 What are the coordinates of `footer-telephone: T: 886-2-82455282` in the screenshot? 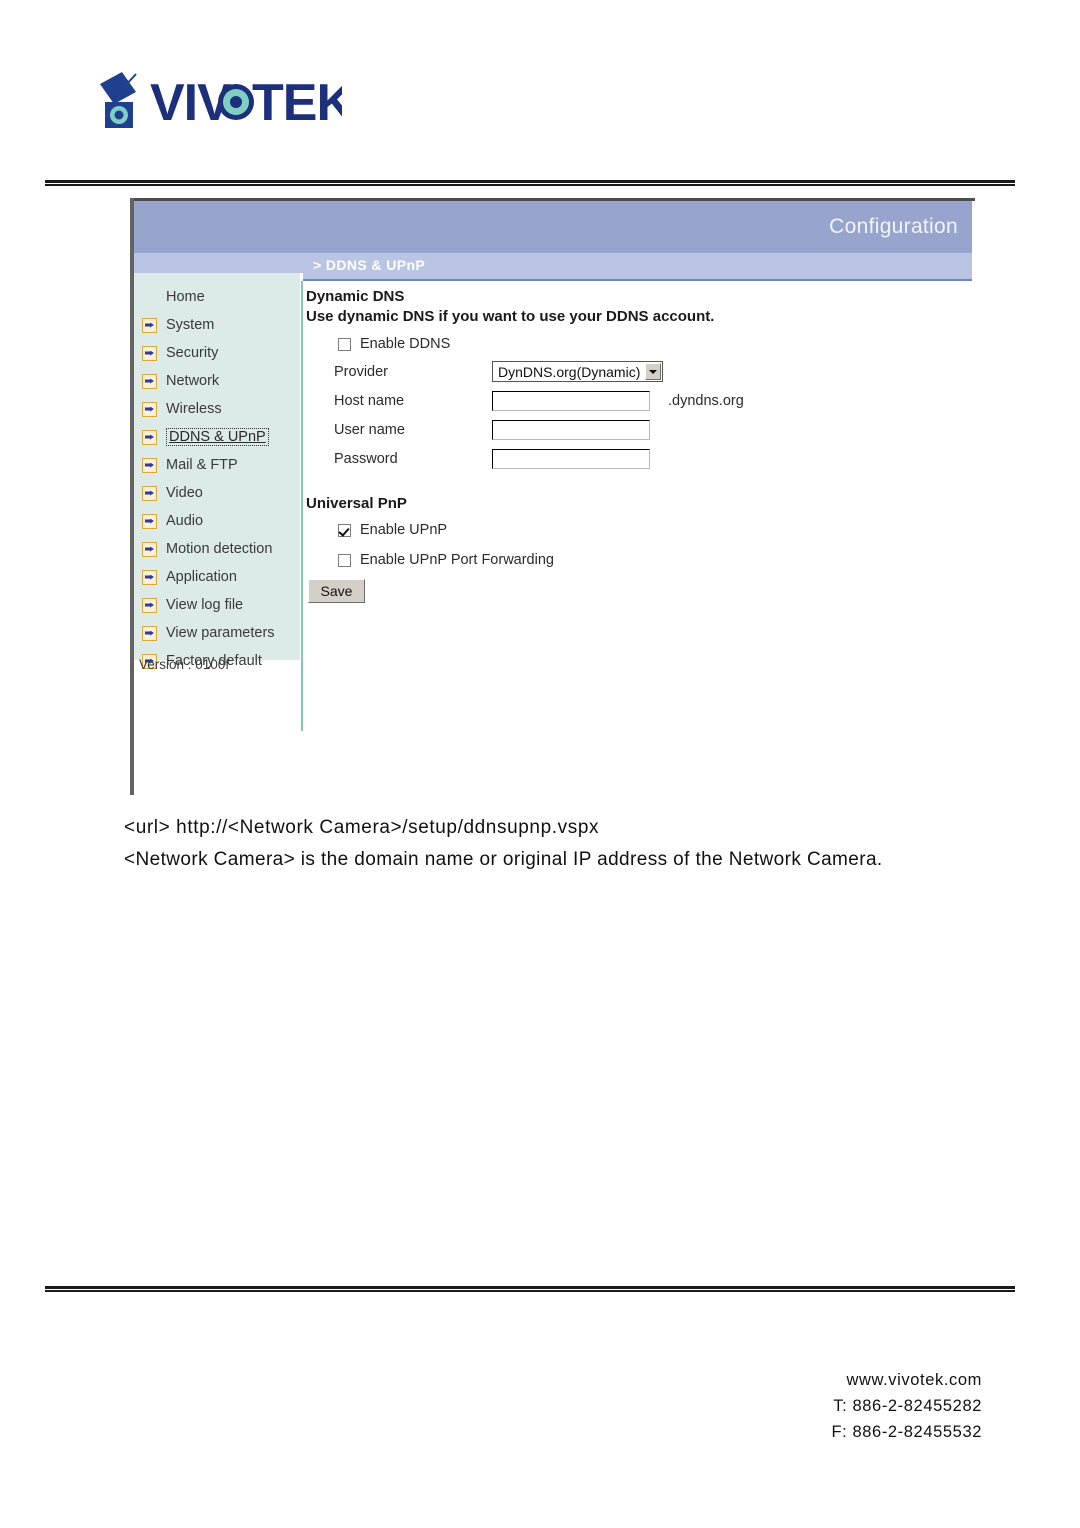 It's located at (907, 1406).